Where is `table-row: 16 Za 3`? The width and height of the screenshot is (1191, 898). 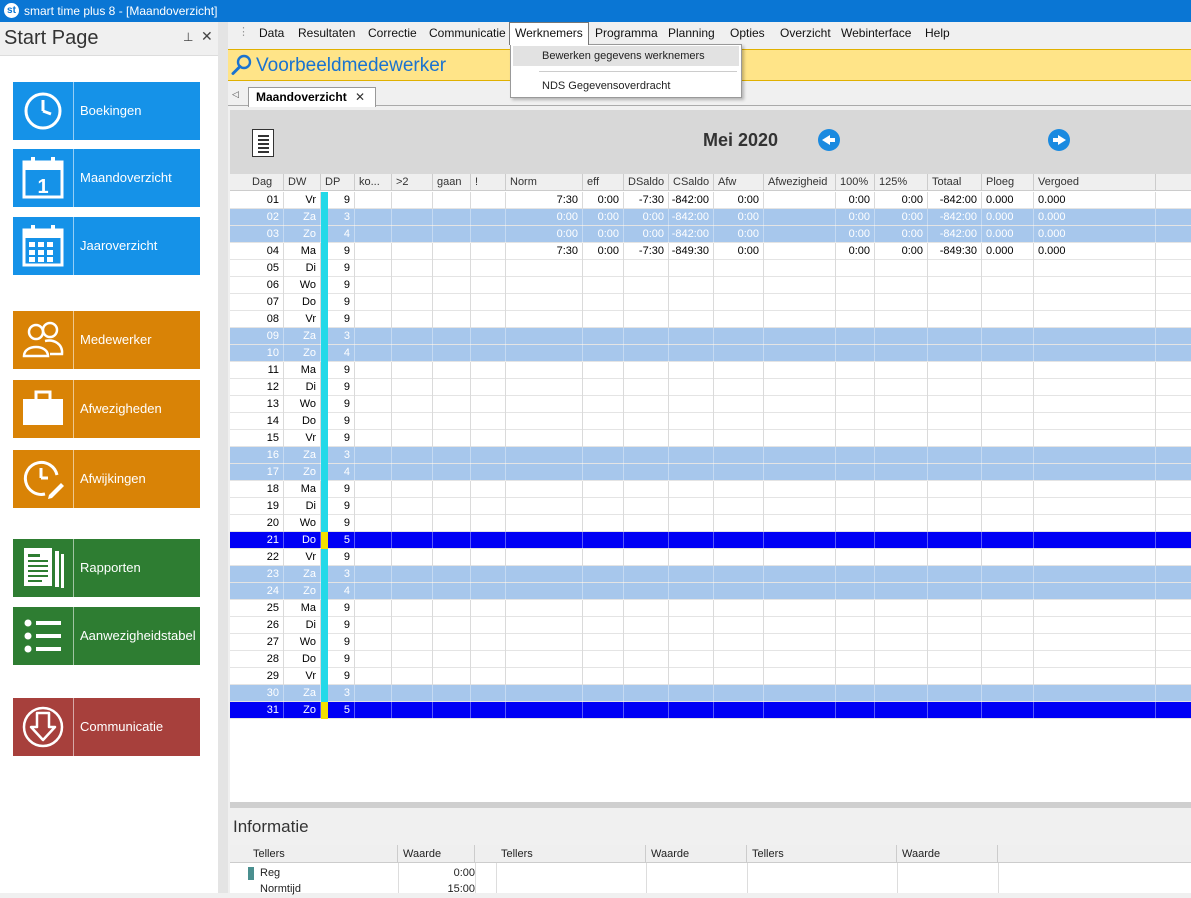 table-row: 16 Za 3 is located at coordinates (710, 455).